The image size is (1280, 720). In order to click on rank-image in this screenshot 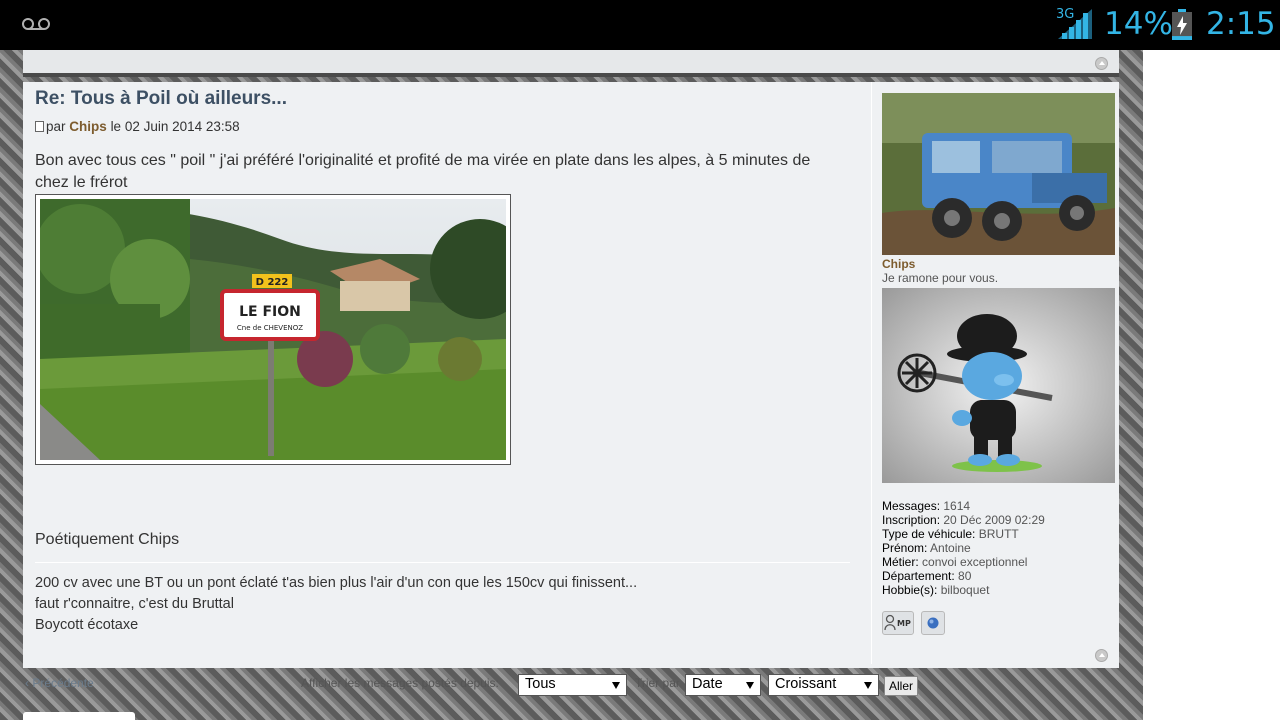, I will do `click(998, 385)`.